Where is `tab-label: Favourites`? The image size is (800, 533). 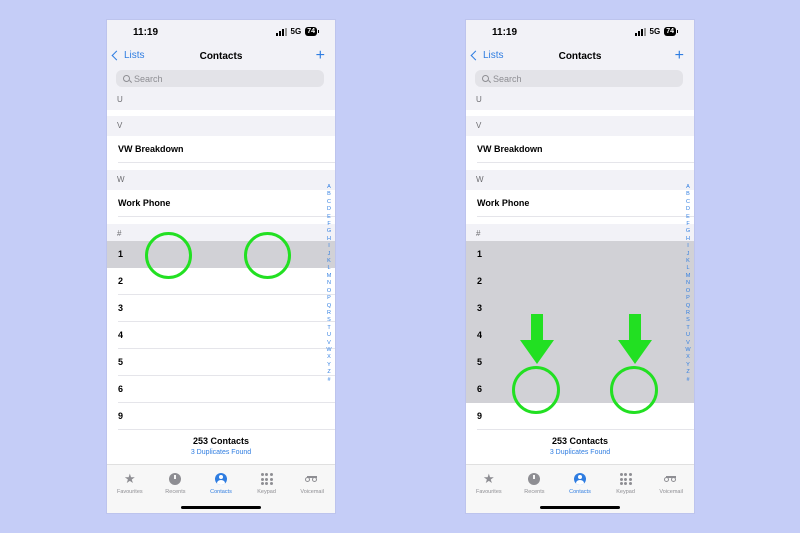 tab-label: Favourites is located at coordinates (488, 492).